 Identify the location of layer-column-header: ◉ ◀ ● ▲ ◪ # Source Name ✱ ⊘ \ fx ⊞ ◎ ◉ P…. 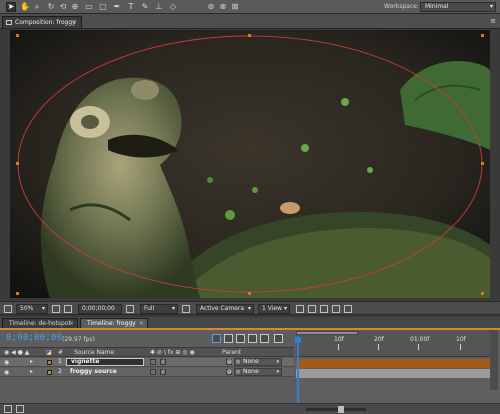
(147, 352).